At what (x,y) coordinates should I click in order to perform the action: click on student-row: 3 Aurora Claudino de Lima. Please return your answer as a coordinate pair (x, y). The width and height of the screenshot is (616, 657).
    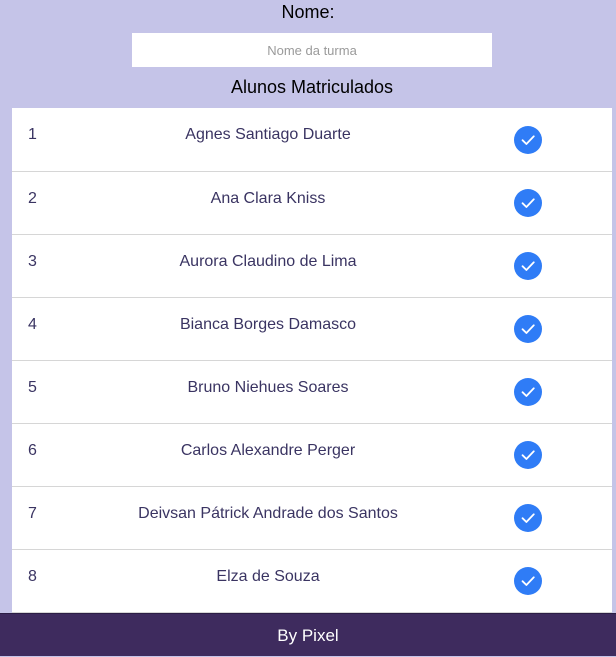
    Looking at the image, I should click on (312, 266).